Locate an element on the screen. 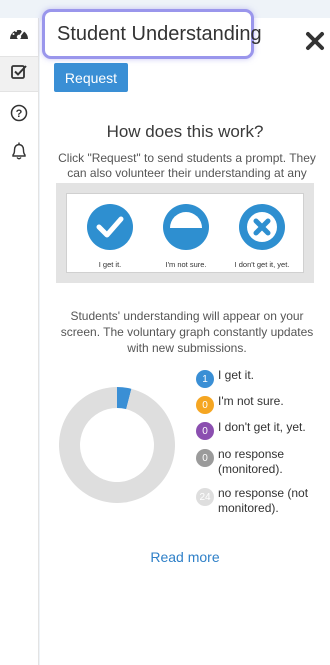  dashboard-icon is located at coordinates (19, 35).